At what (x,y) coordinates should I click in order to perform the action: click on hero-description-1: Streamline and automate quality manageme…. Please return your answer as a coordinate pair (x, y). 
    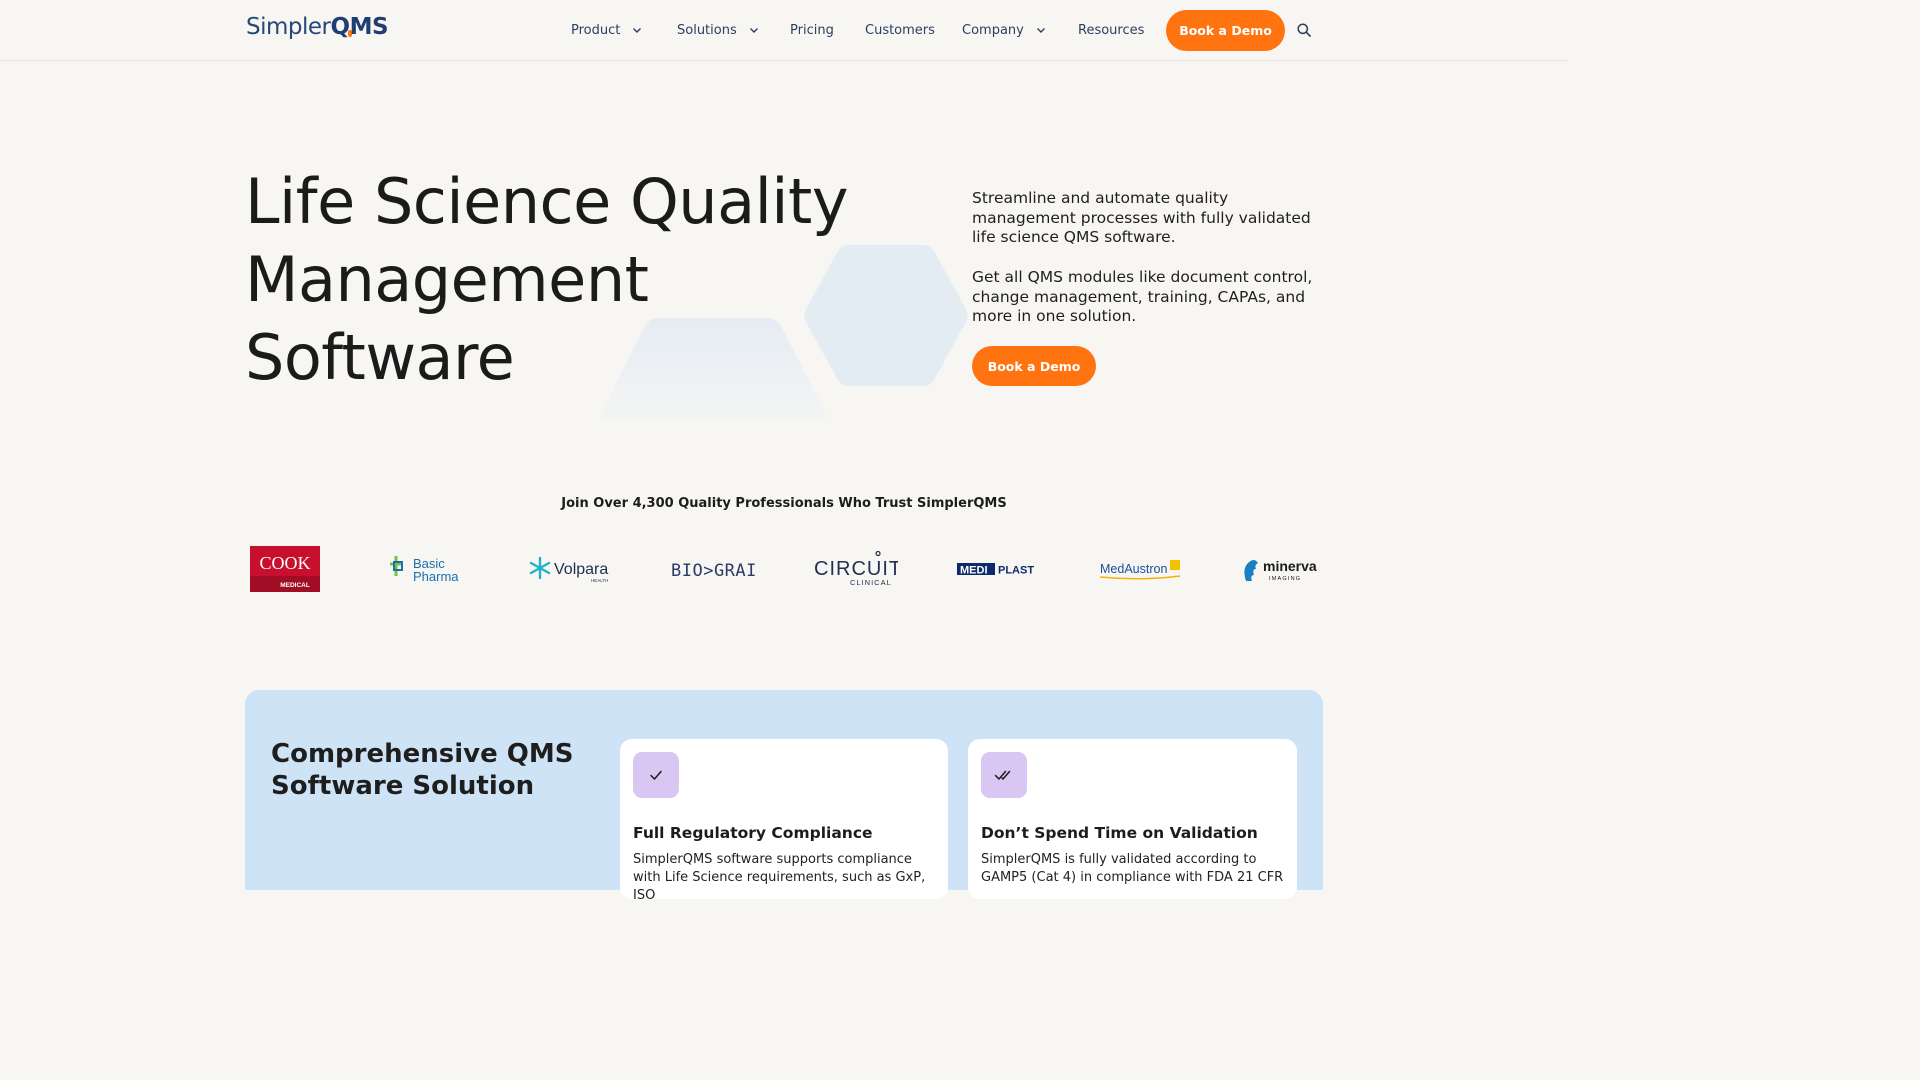
    Looking at the image, I should click on (1141, 217).